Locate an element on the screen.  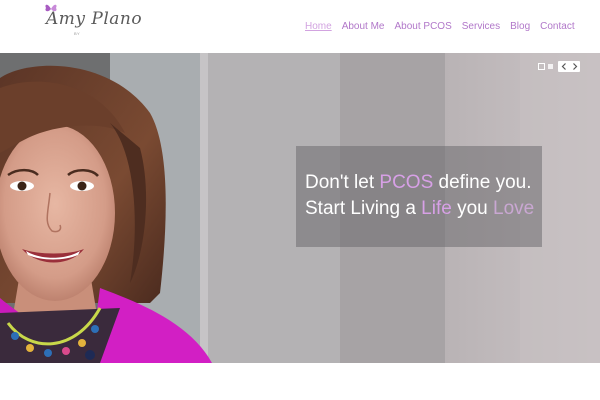
headline-text: Don't let is located at coordinates (342, 182).